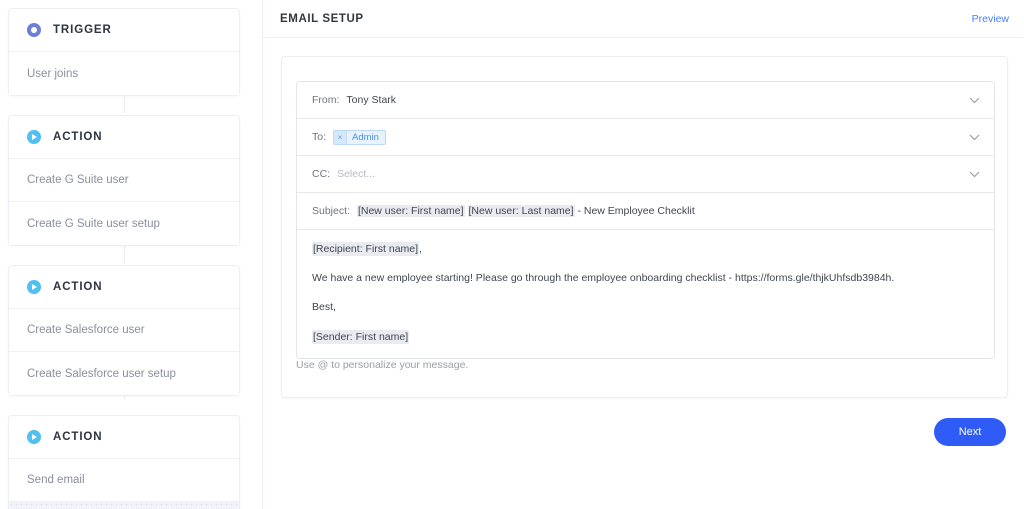 The height and width of the screenshot is (509, 1024). Describe the element at coordinates (410, 211) in the screenshot. I see `merge-token-new-user-first-name: [New user: First name]` at that location.